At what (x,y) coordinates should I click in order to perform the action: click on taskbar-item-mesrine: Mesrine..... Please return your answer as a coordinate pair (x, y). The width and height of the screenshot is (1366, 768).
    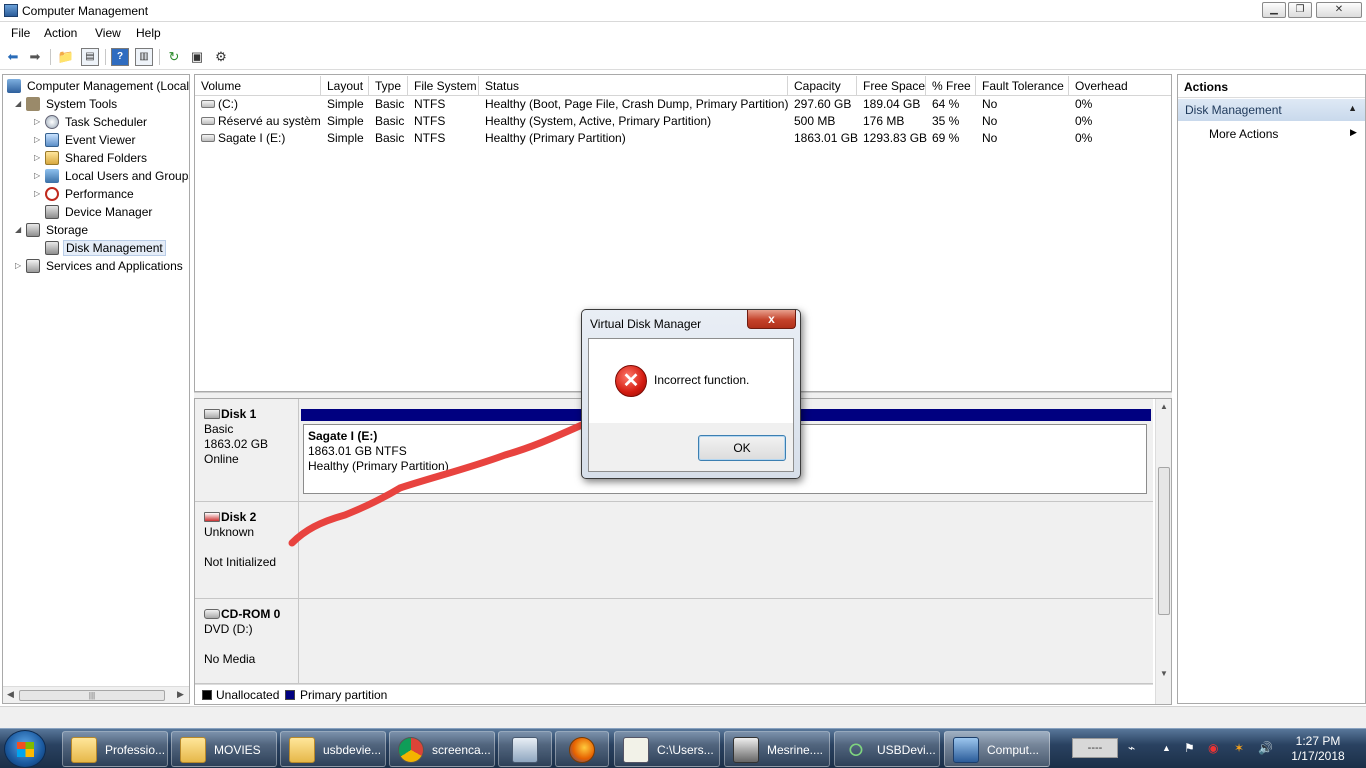
    Looking at the image, I should click on (777, 749).